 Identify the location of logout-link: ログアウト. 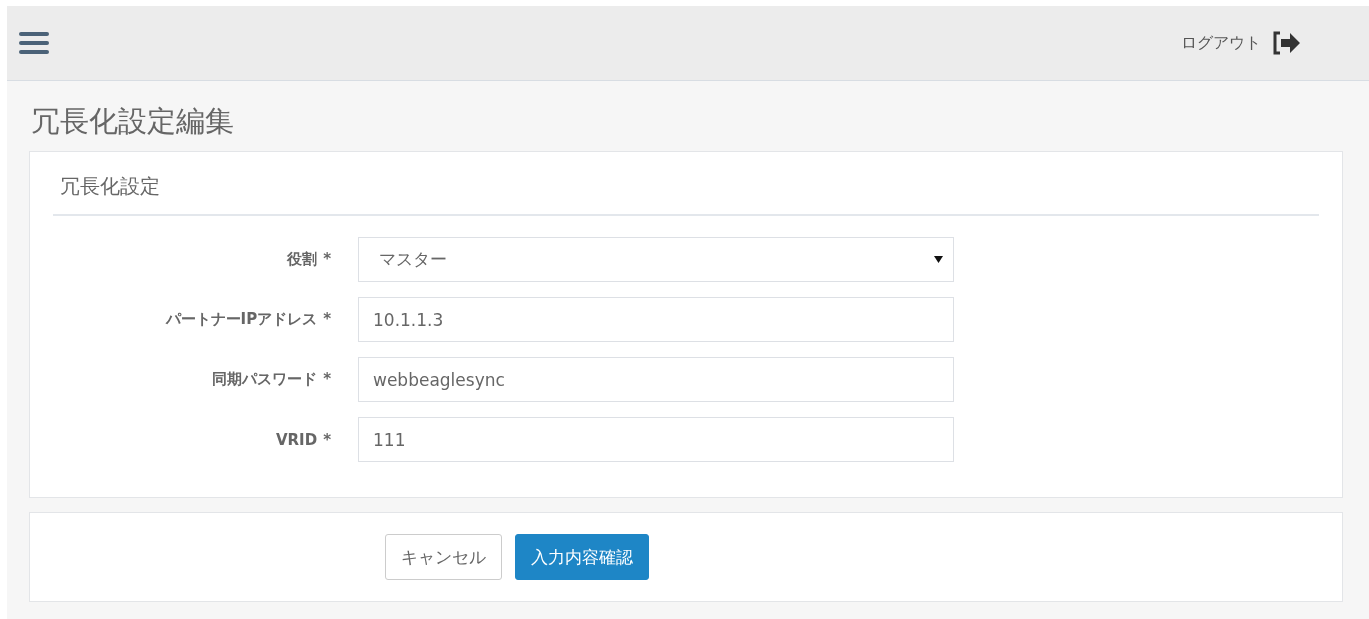
(1221, 43).